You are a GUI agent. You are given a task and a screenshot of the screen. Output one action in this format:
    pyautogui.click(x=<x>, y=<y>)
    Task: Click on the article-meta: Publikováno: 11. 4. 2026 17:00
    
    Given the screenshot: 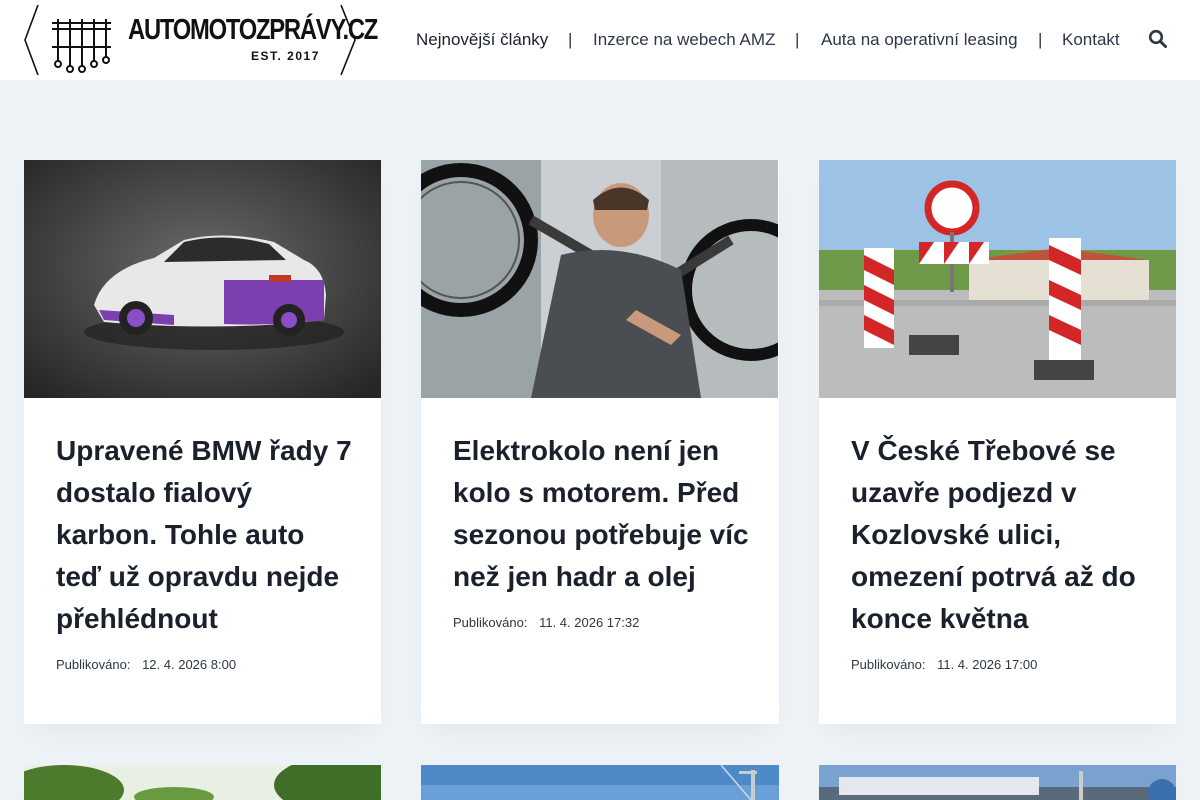 What is the action you would take?
    pyautogui.click(x=944, y=664)
    